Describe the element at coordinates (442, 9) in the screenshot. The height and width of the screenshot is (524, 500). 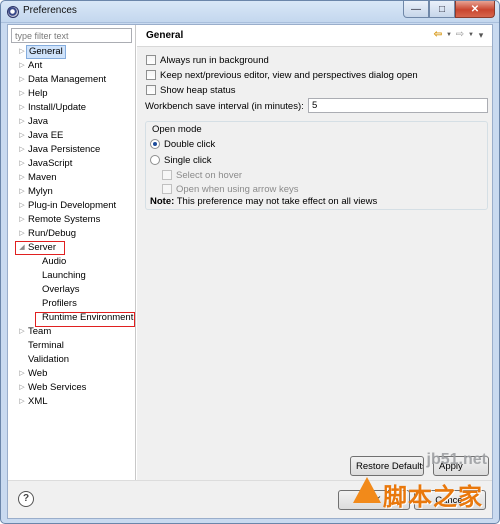
I see `maximize-button: □` at that location.